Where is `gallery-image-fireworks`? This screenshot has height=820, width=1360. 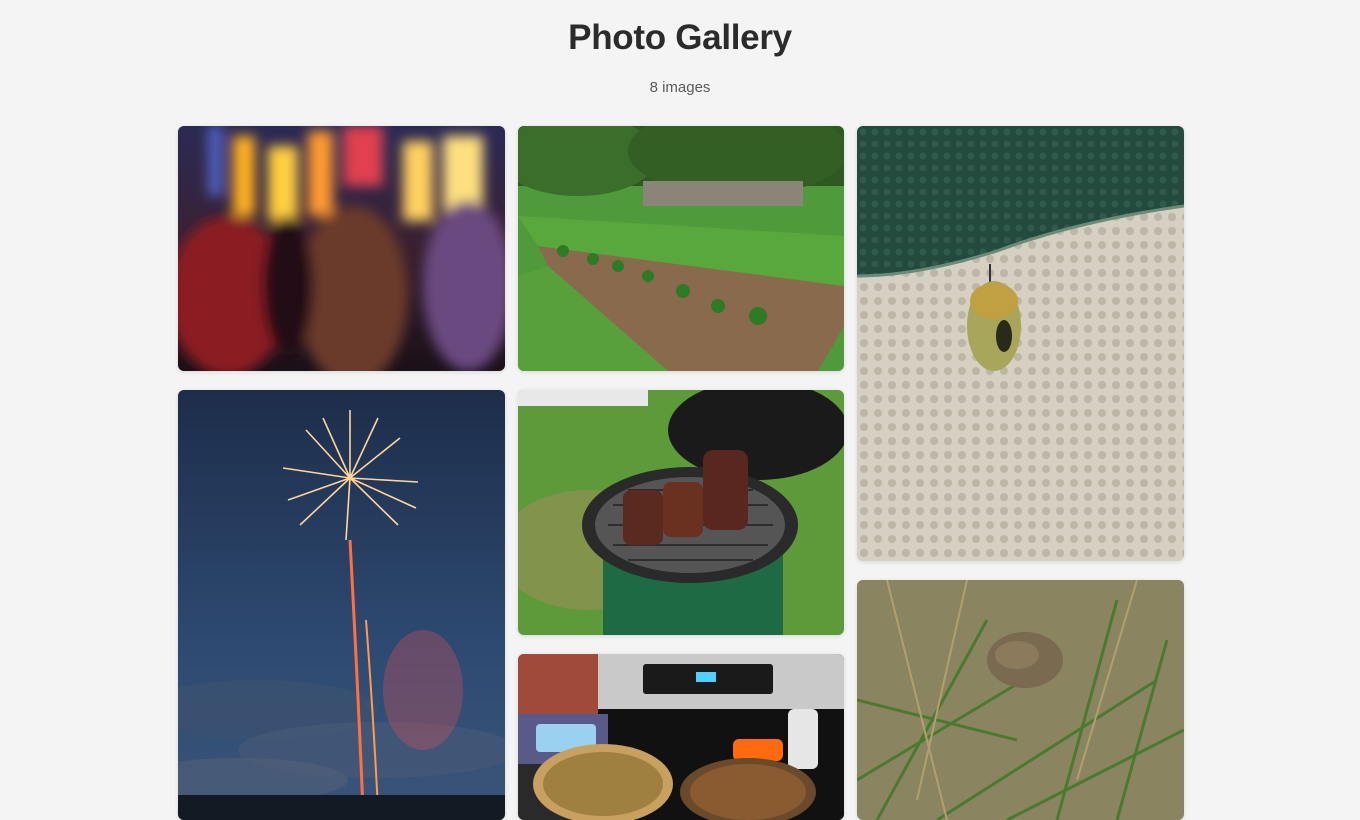
gallery-image-fireworks is located at coordinates (341, 605).